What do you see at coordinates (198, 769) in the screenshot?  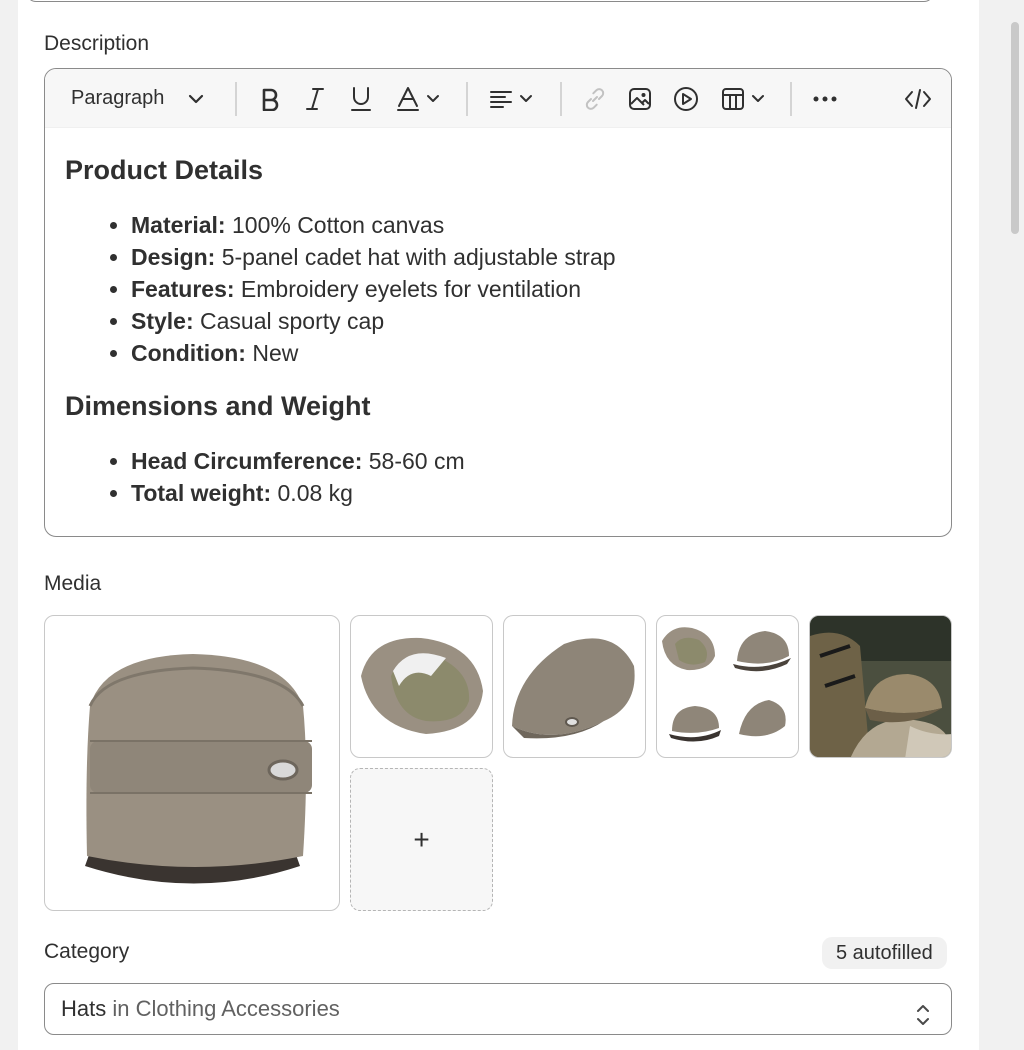 I see `cap-front-image` at bounding box center [198, 769].